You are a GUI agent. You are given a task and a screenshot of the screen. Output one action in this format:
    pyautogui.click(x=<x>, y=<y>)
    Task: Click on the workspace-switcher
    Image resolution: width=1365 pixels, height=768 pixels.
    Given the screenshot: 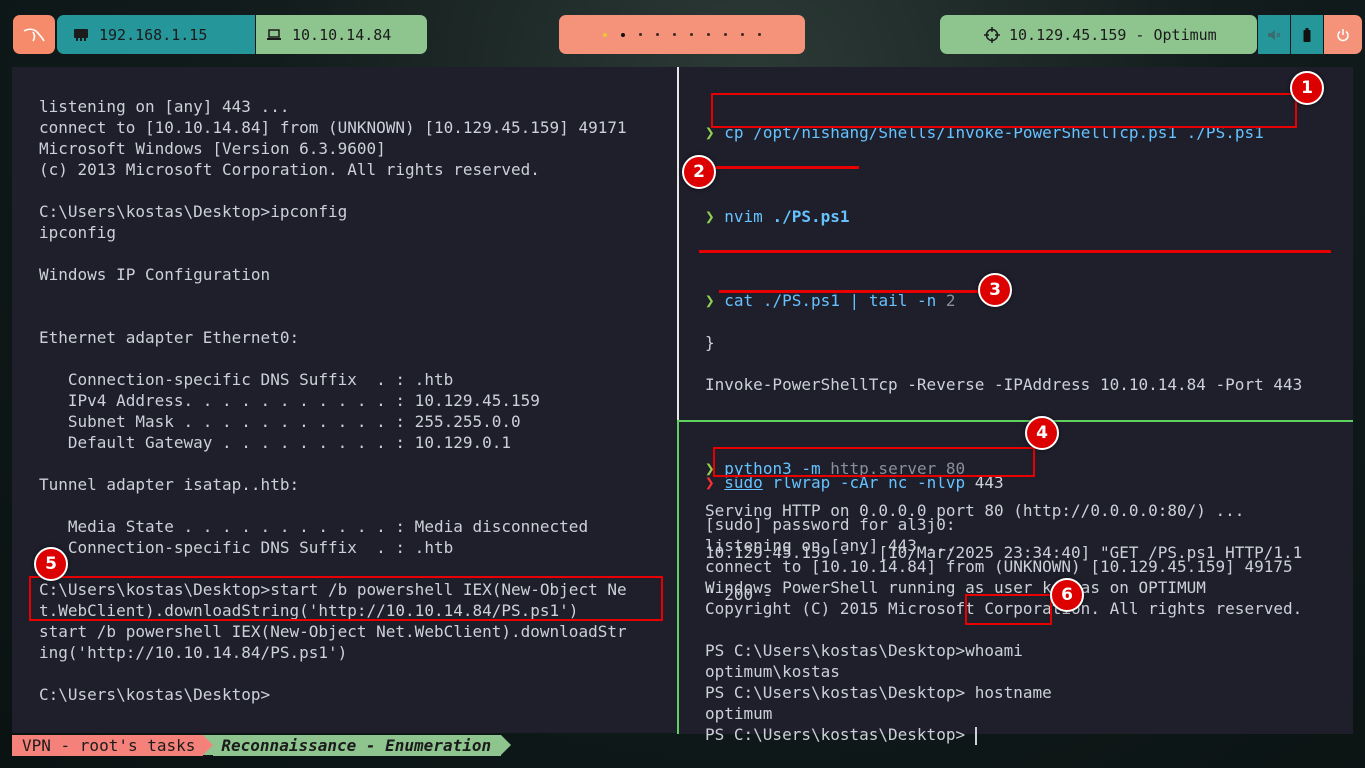 What is the action you would take?
    pyautogui.click(x=682, y=34)
    